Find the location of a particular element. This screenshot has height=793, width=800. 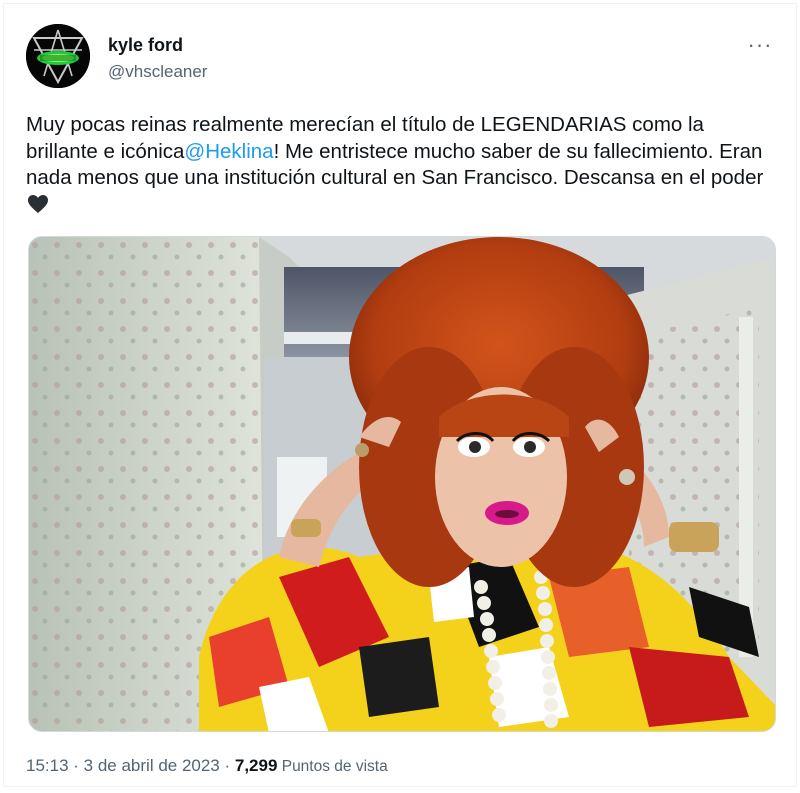

author-display-name: kyle ford is located at coordinates (157, 45).